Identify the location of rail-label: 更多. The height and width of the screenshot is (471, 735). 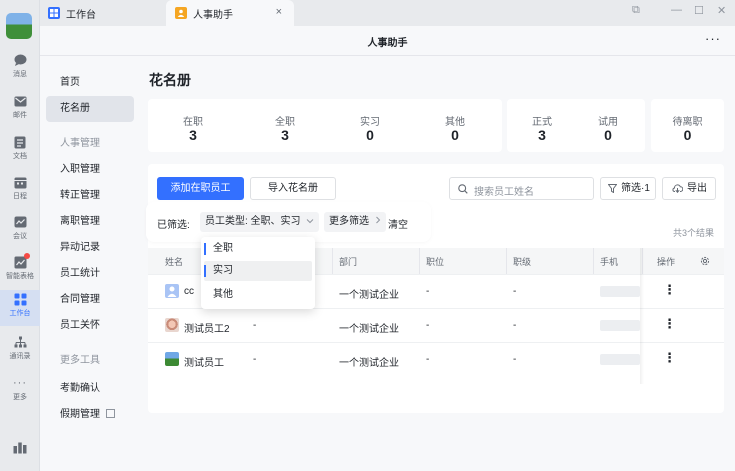
(20, 397).